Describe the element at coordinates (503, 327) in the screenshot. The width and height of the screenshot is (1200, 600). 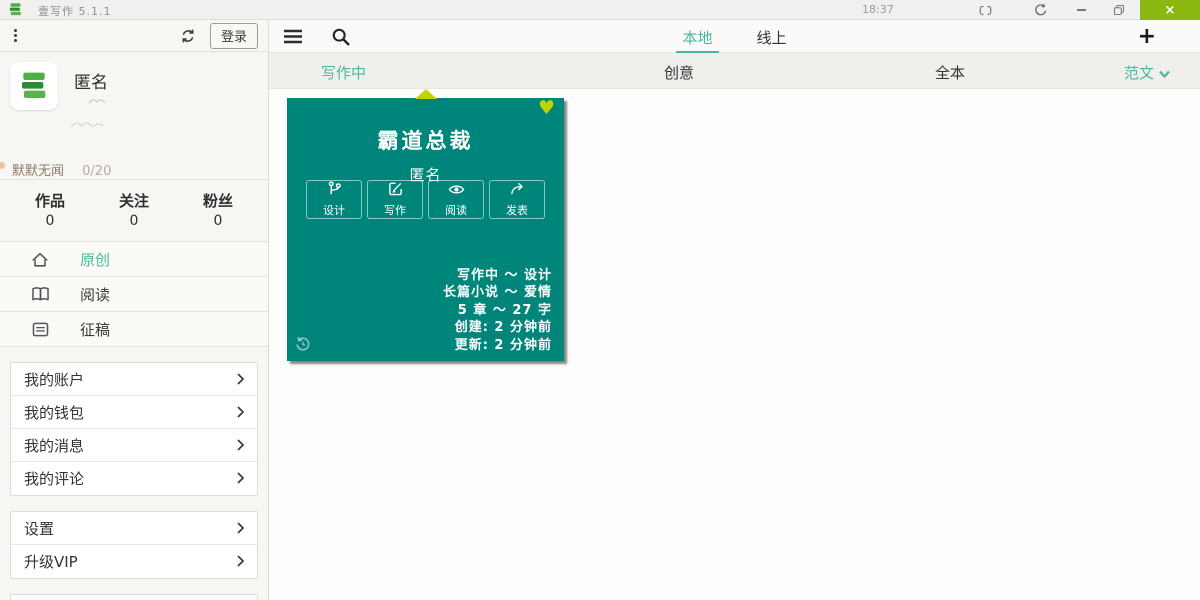
I see `book-created: 创建: 2 分钟前` at that location.